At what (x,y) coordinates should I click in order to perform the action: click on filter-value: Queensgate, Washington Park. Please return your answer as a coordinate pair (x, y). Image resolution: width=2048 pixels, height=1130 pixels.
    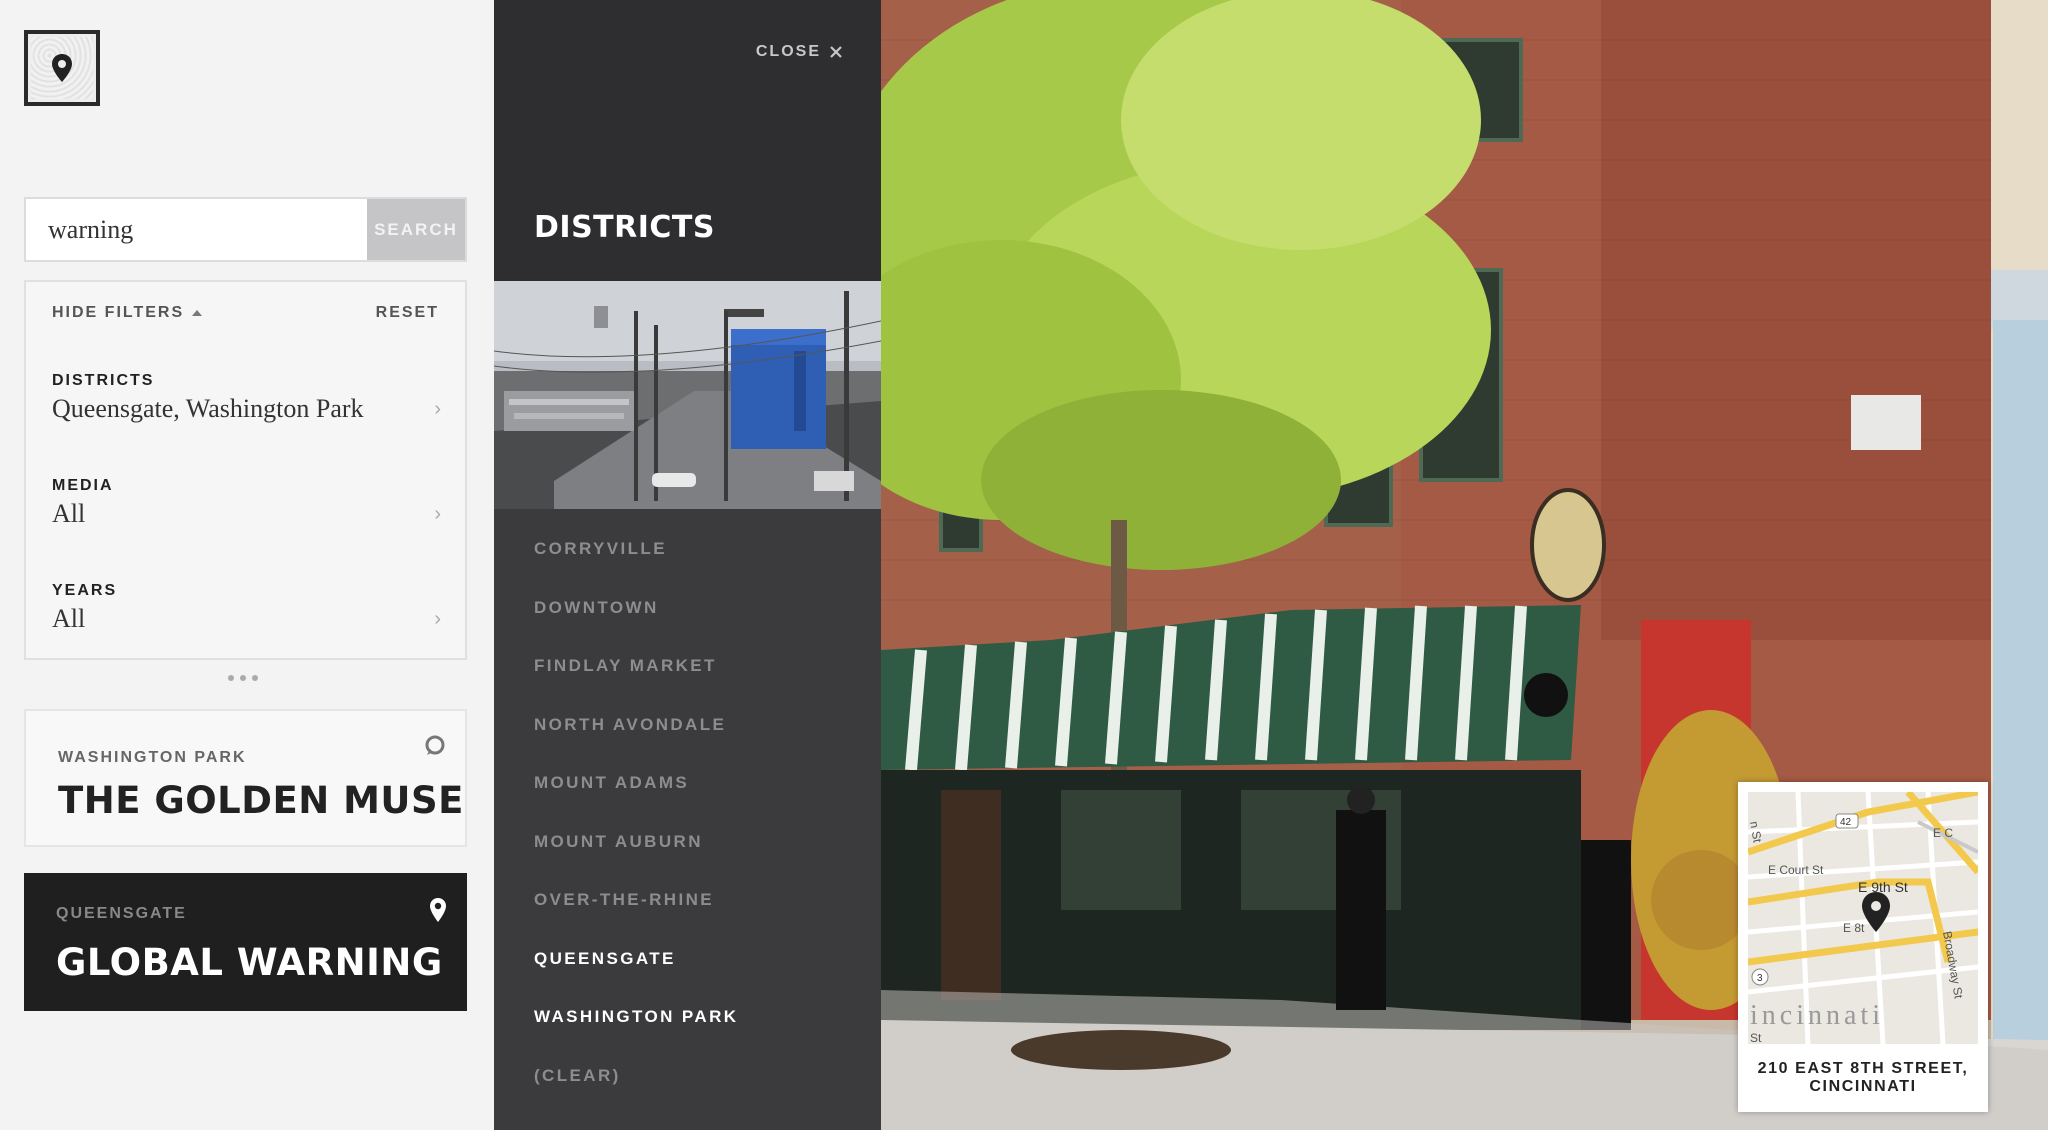
    Looking at the image, I should click on (208, 408).